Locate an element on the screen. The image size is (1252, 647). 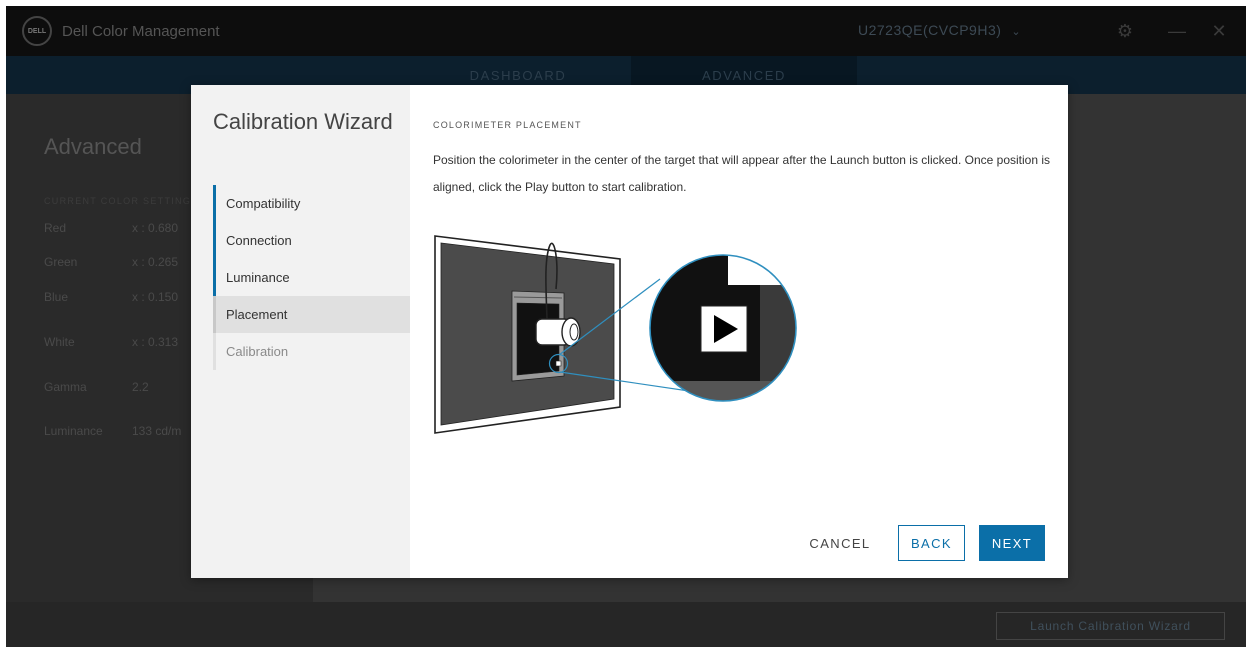
section-label: COLORIMETER PLACEMENT is located at coordinates (507, 125).